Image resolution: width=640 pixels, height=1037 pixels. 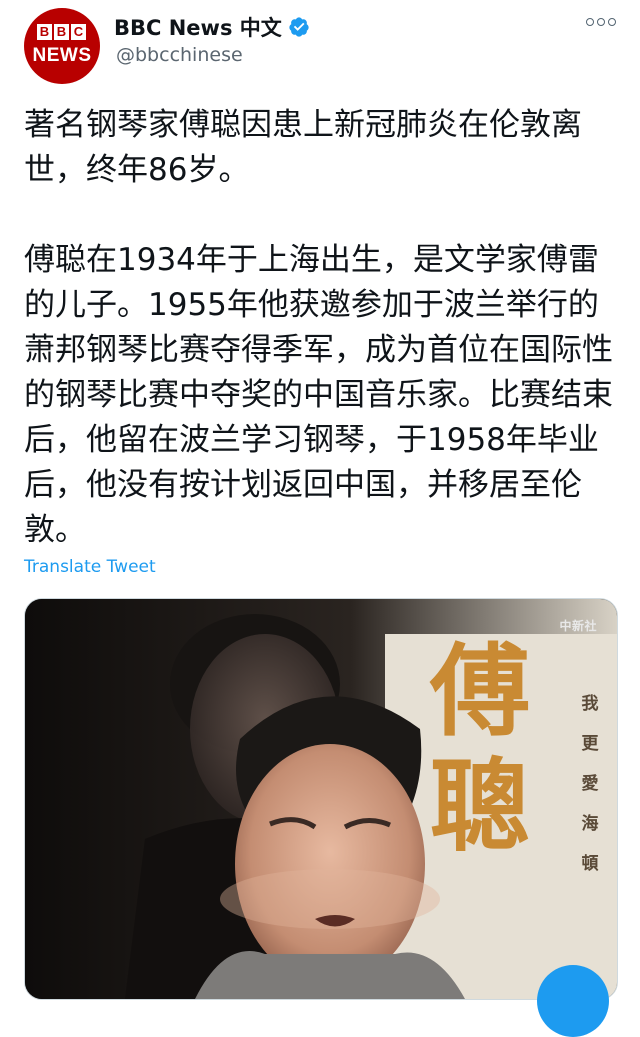 I want to click on verified-badge-icon, so click(x=299, y=27).